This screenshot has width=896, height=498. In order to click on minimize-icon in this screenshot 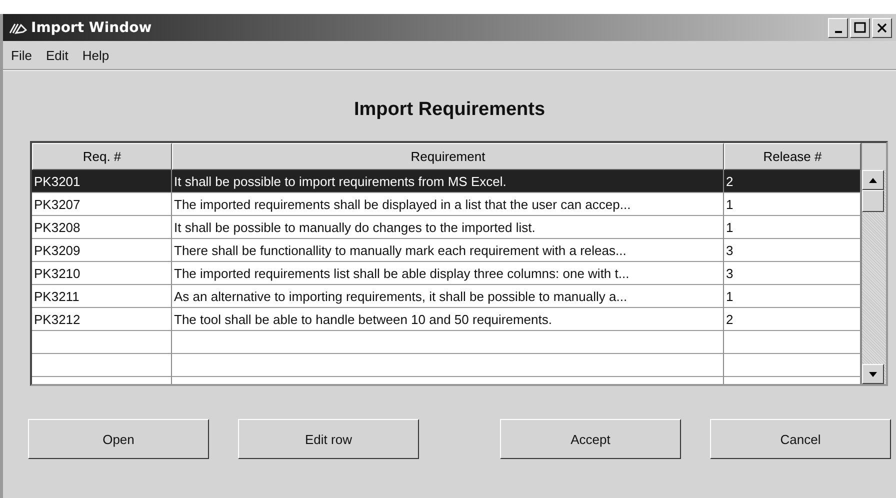, I will do `click(838, 31)`.